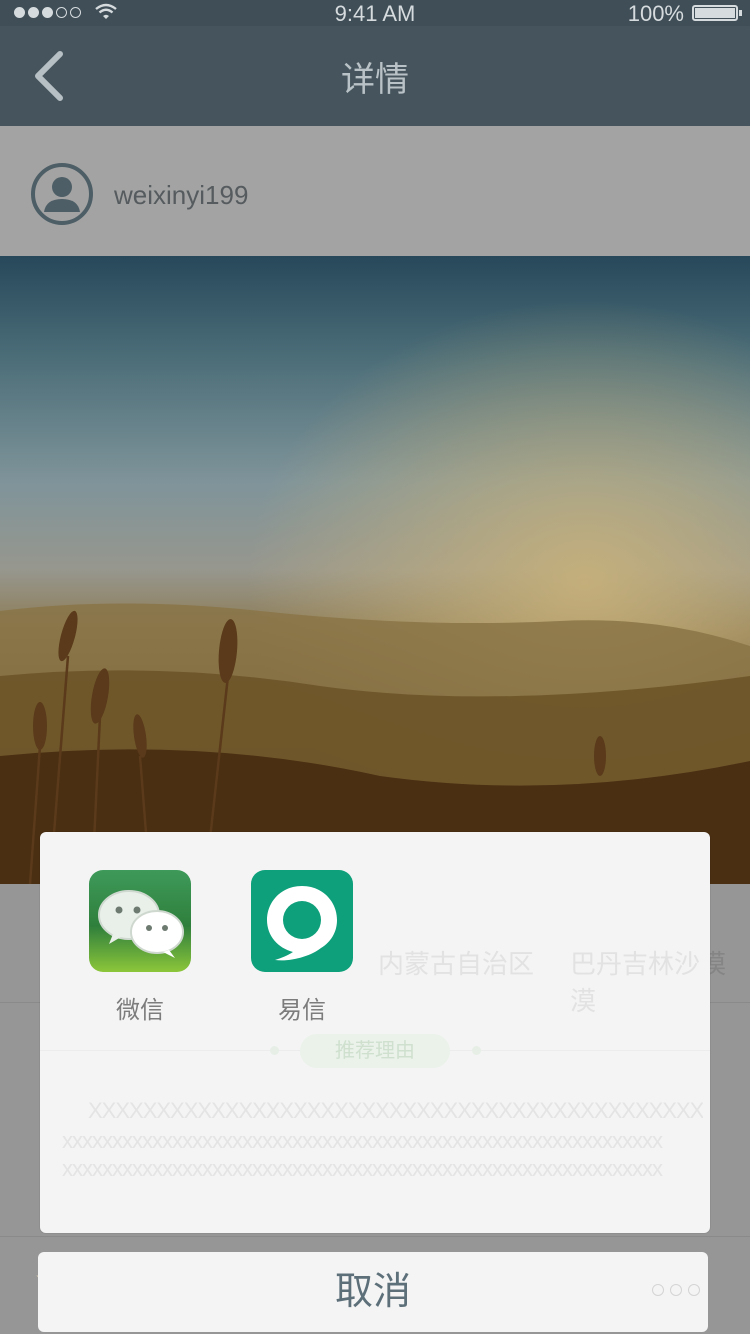  I want to click on navigation-bar: 详情, so click(375, 76).